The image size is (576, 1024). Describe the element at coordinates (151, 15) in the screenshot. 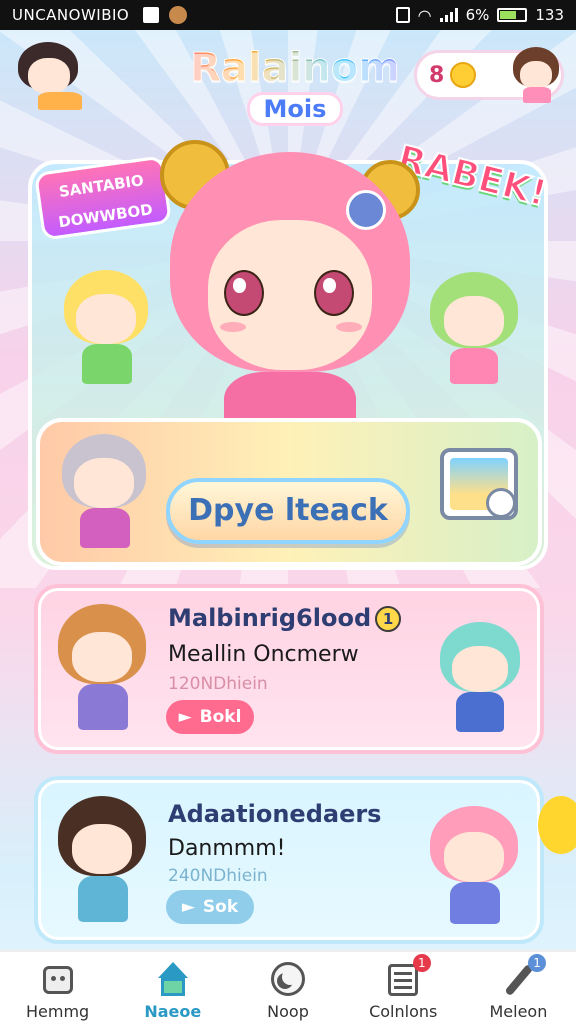

I see `notification-icon` at that location.